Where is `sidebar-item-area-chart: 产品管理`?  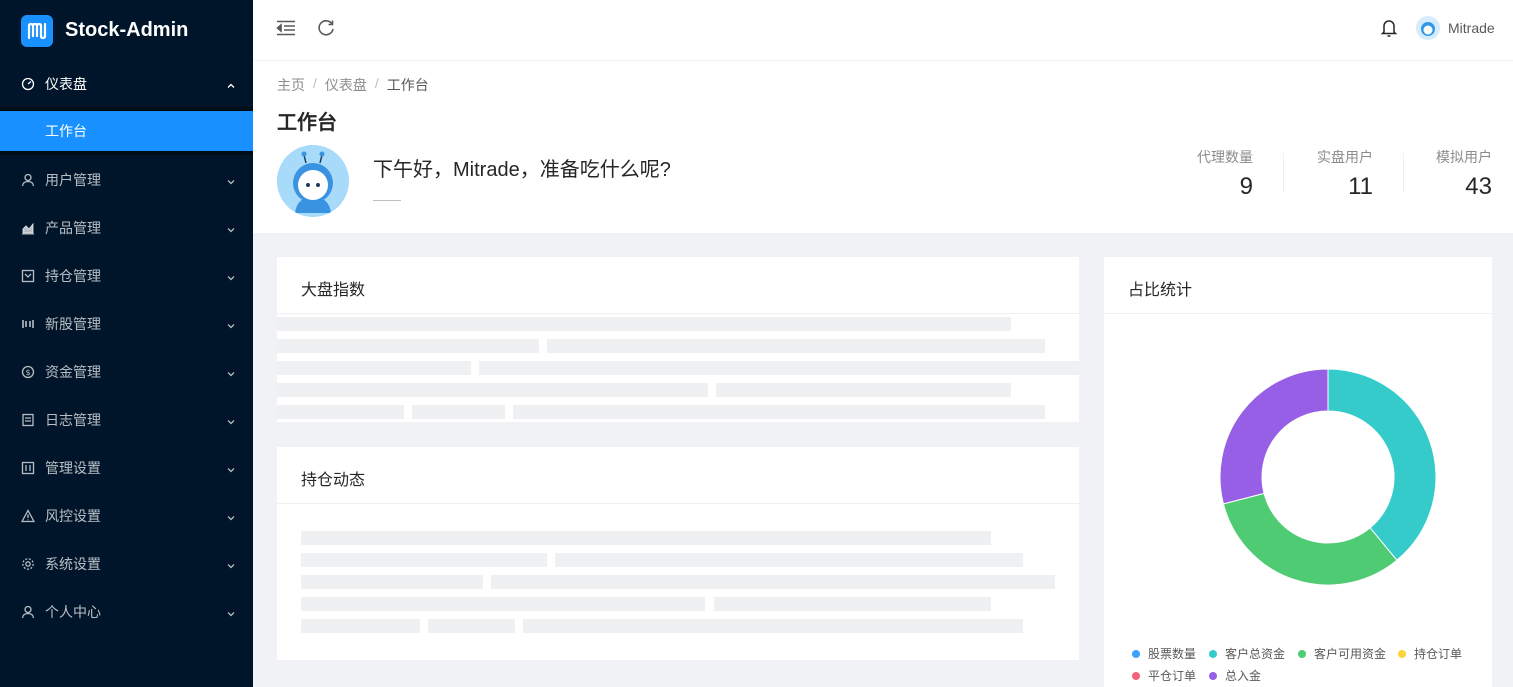
sidebar-item-area-chart: 产品管理 is located at coordinates (126, 228).